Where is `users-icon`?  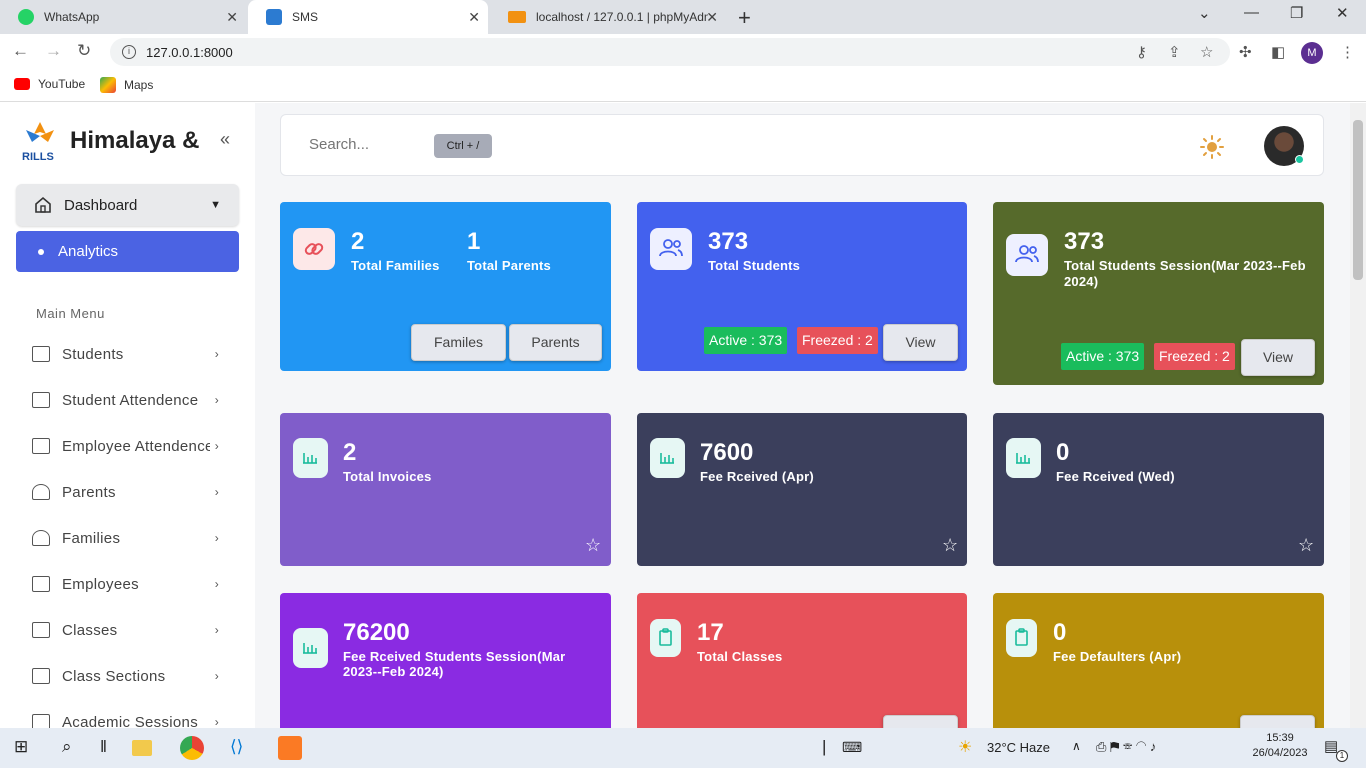
users-icon is located at coordinates (1027, 255).